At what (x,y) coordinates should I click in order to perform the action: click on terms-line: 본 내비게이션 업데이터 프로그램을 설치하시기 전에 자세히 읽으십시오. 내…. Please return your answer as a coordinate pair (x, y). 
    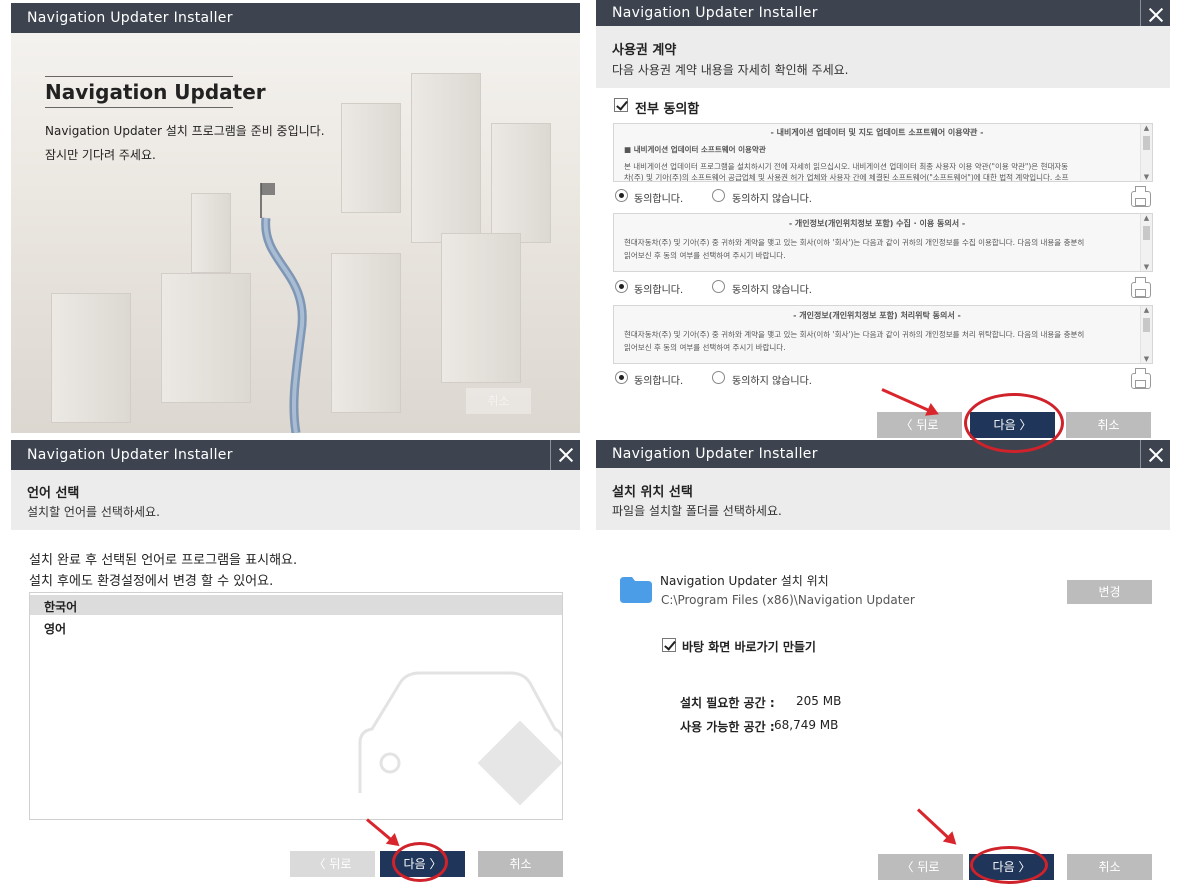
    Looking at the image, I should click on (846, 166).